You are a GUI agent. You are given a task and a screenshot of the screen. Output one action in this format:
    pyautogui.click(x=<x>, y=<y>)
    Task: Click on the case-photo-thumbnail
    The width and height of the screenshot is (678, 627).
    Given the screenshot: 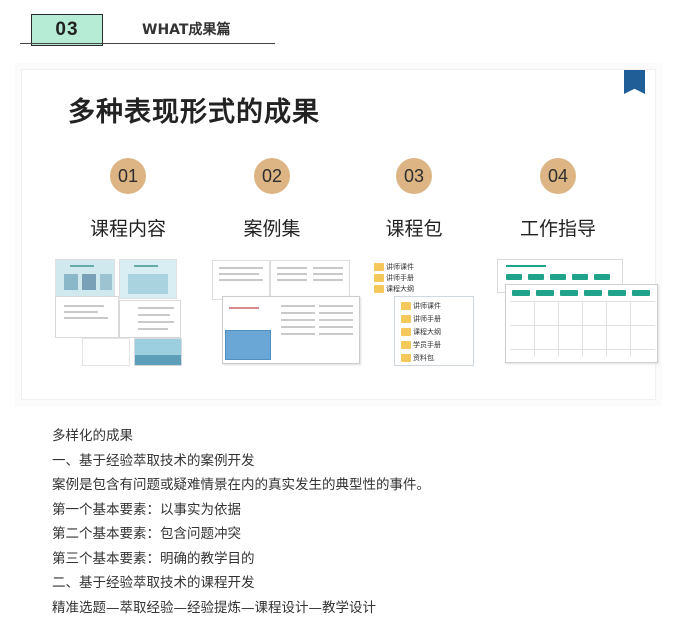 What is the action you would take?
    pyautogui.click(x=248, y=345)
    